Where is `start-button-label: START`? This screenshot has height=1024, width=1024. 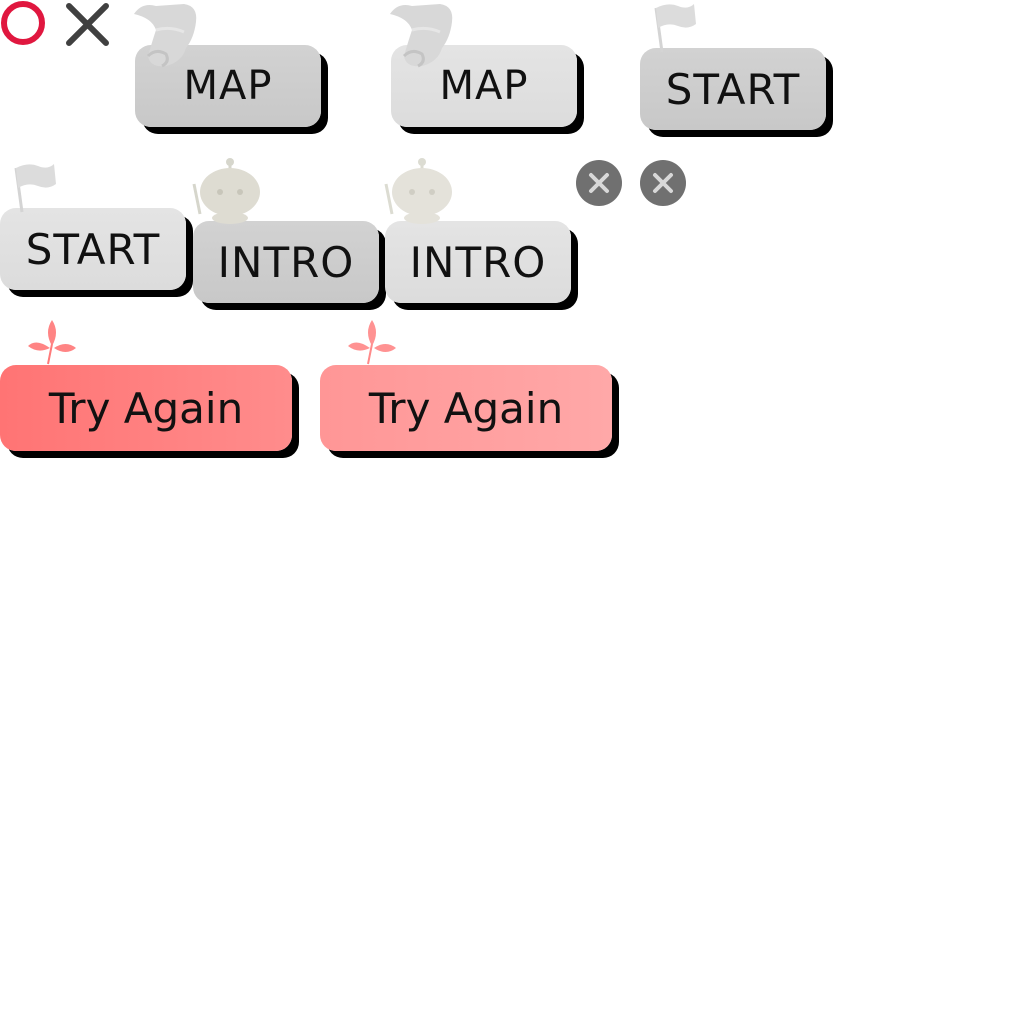 start-button-label: START is located at coordinates (733, 89).